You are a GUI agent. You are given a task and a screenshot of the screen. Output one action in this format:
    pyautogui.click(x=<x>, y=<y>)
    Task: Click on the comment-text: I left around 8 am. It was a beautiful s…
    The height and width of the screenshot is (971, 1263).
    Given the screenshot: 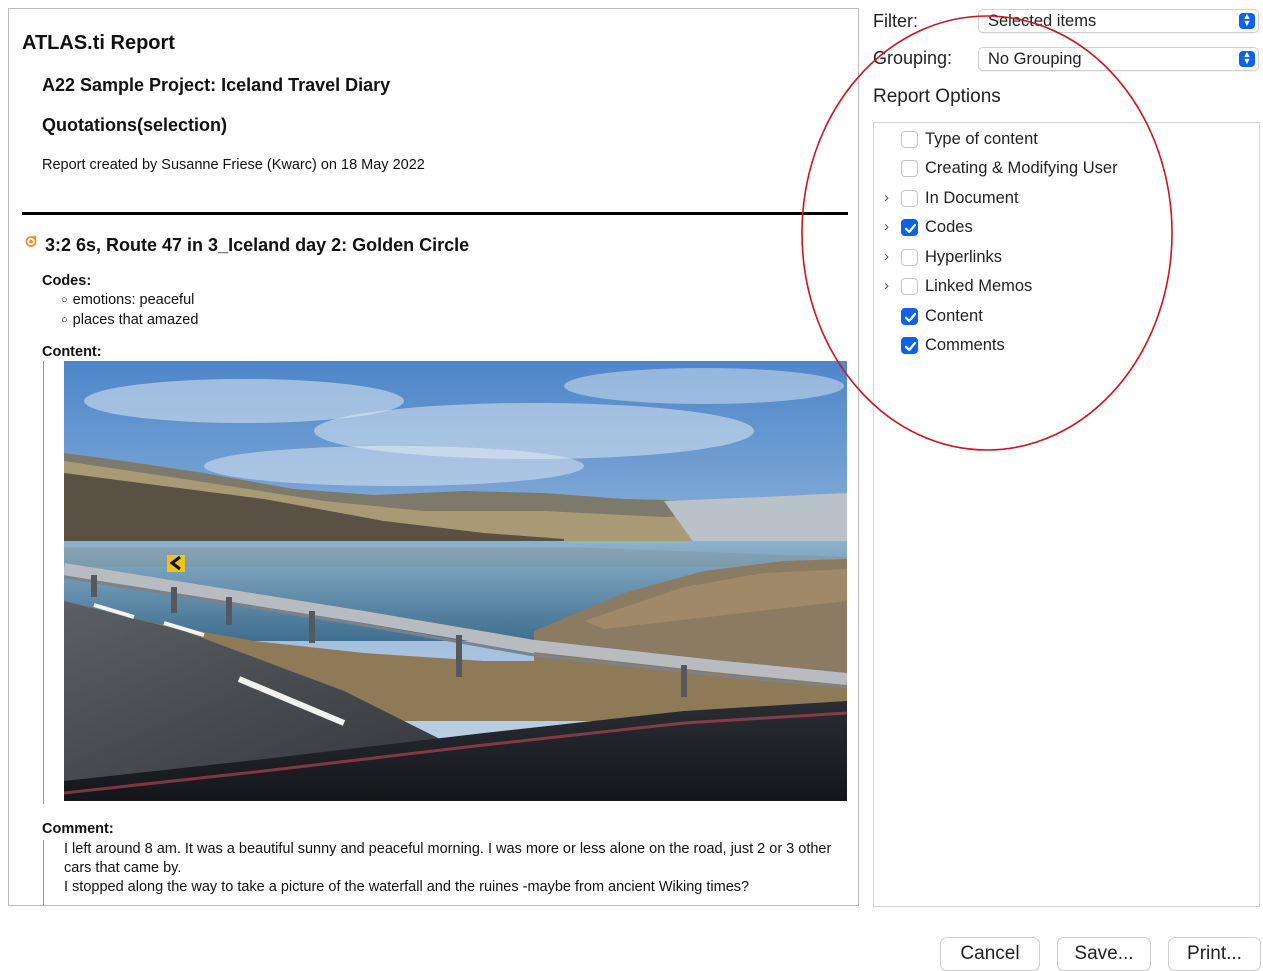 What is the action you would take?
    pyautogui.click(x=459, y=868)
    